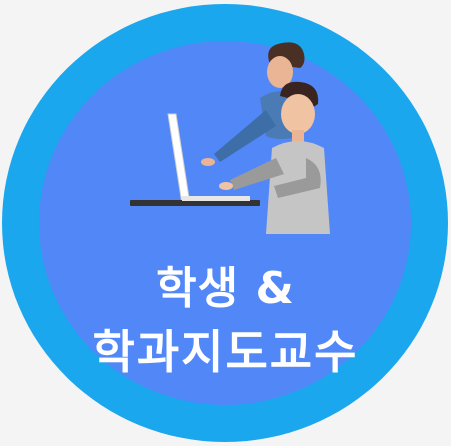  Describe the element at coordinates (225, 352) in the screenshot. I see `title-line-2: 학과지도교수` at that location.